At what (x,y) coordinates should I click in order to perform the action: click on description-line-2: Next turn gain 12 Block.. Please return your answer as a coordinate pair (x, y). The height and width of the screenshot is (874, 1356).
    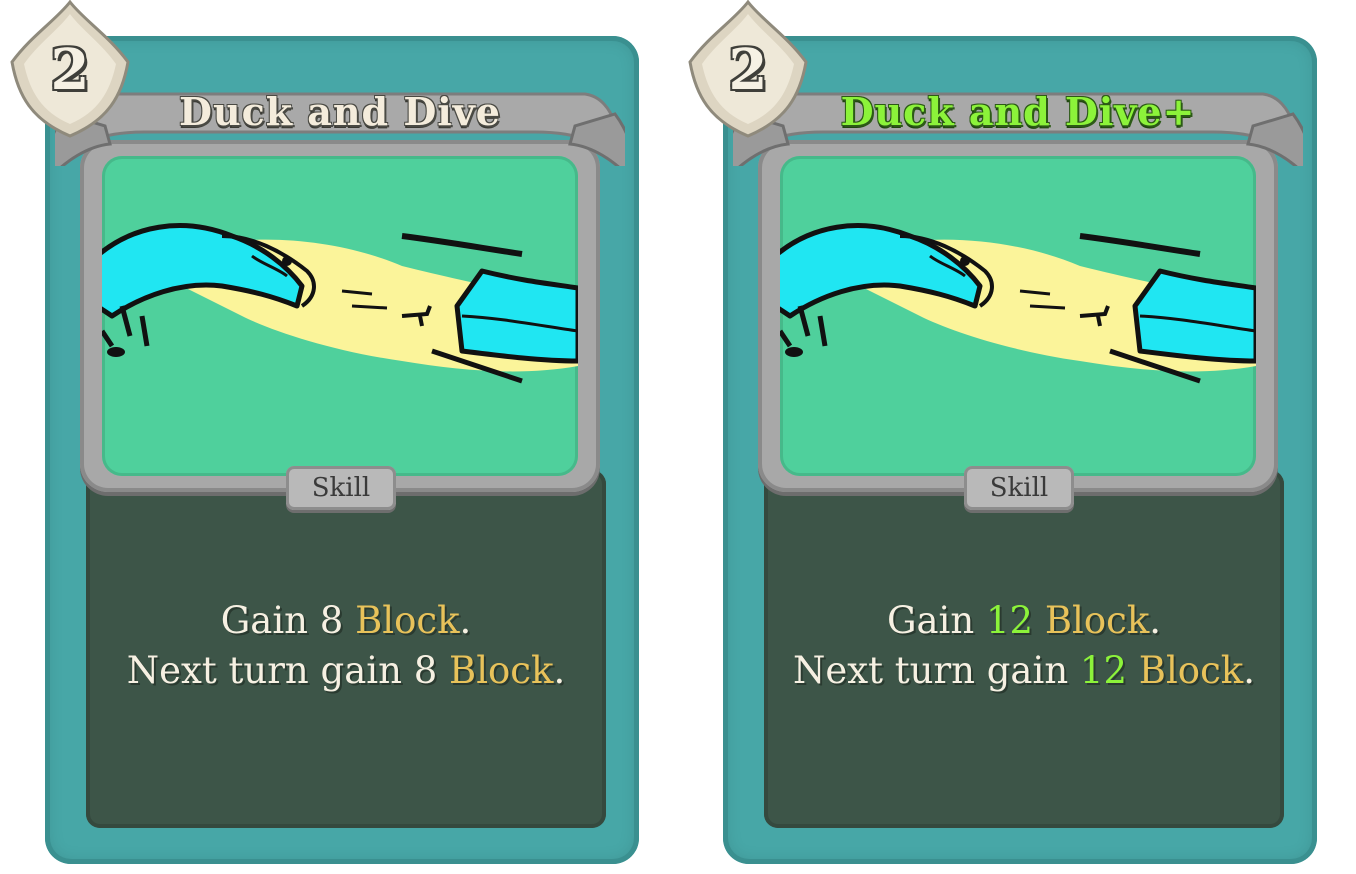
    Looking at the image, I should click on (1024, 671).